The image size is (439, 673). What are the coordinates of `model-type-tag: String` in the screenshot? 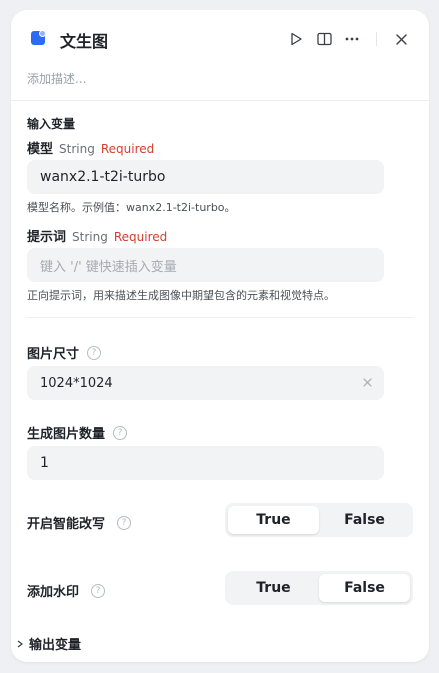 It's located at (77, 149).